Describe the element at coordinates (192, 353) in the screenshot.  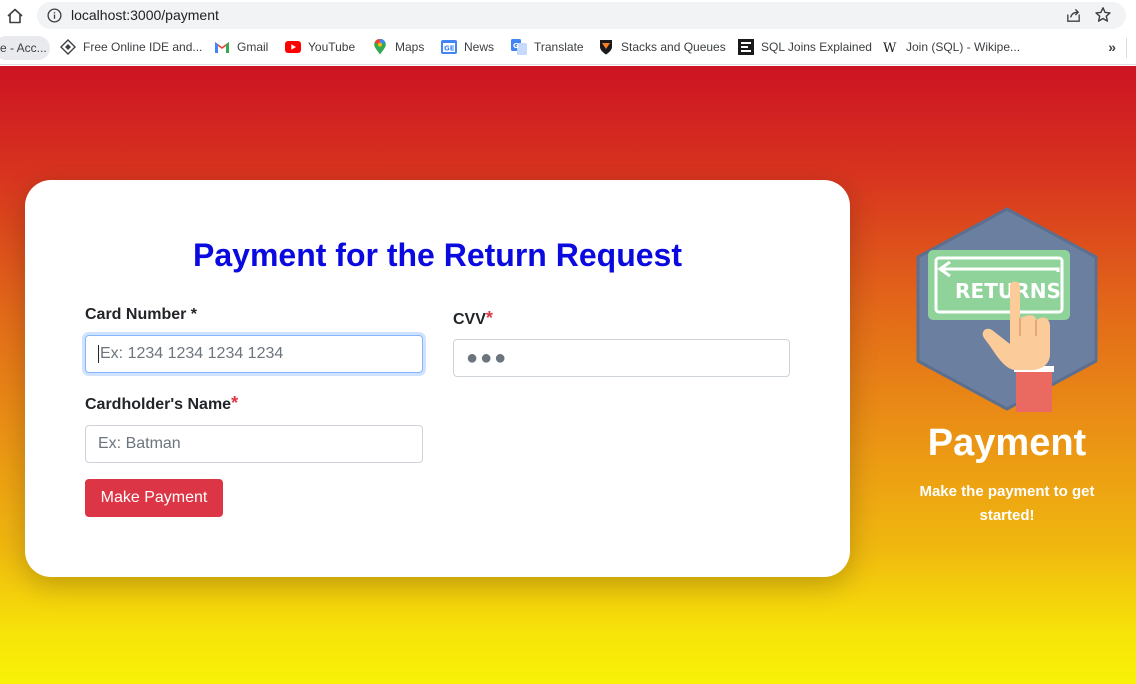
I see `card-number-placeholder: Ex: 1234 1234 1234 1234` at that location.